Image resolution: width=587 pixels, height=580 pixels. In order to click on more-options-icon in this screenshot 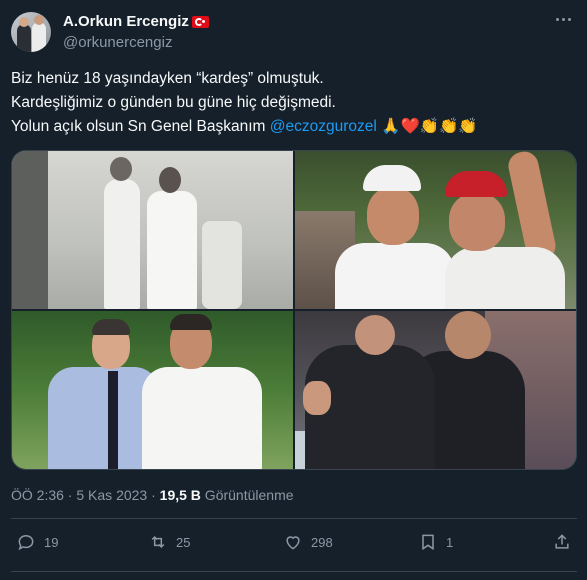, I will do `click(563, 19)`.